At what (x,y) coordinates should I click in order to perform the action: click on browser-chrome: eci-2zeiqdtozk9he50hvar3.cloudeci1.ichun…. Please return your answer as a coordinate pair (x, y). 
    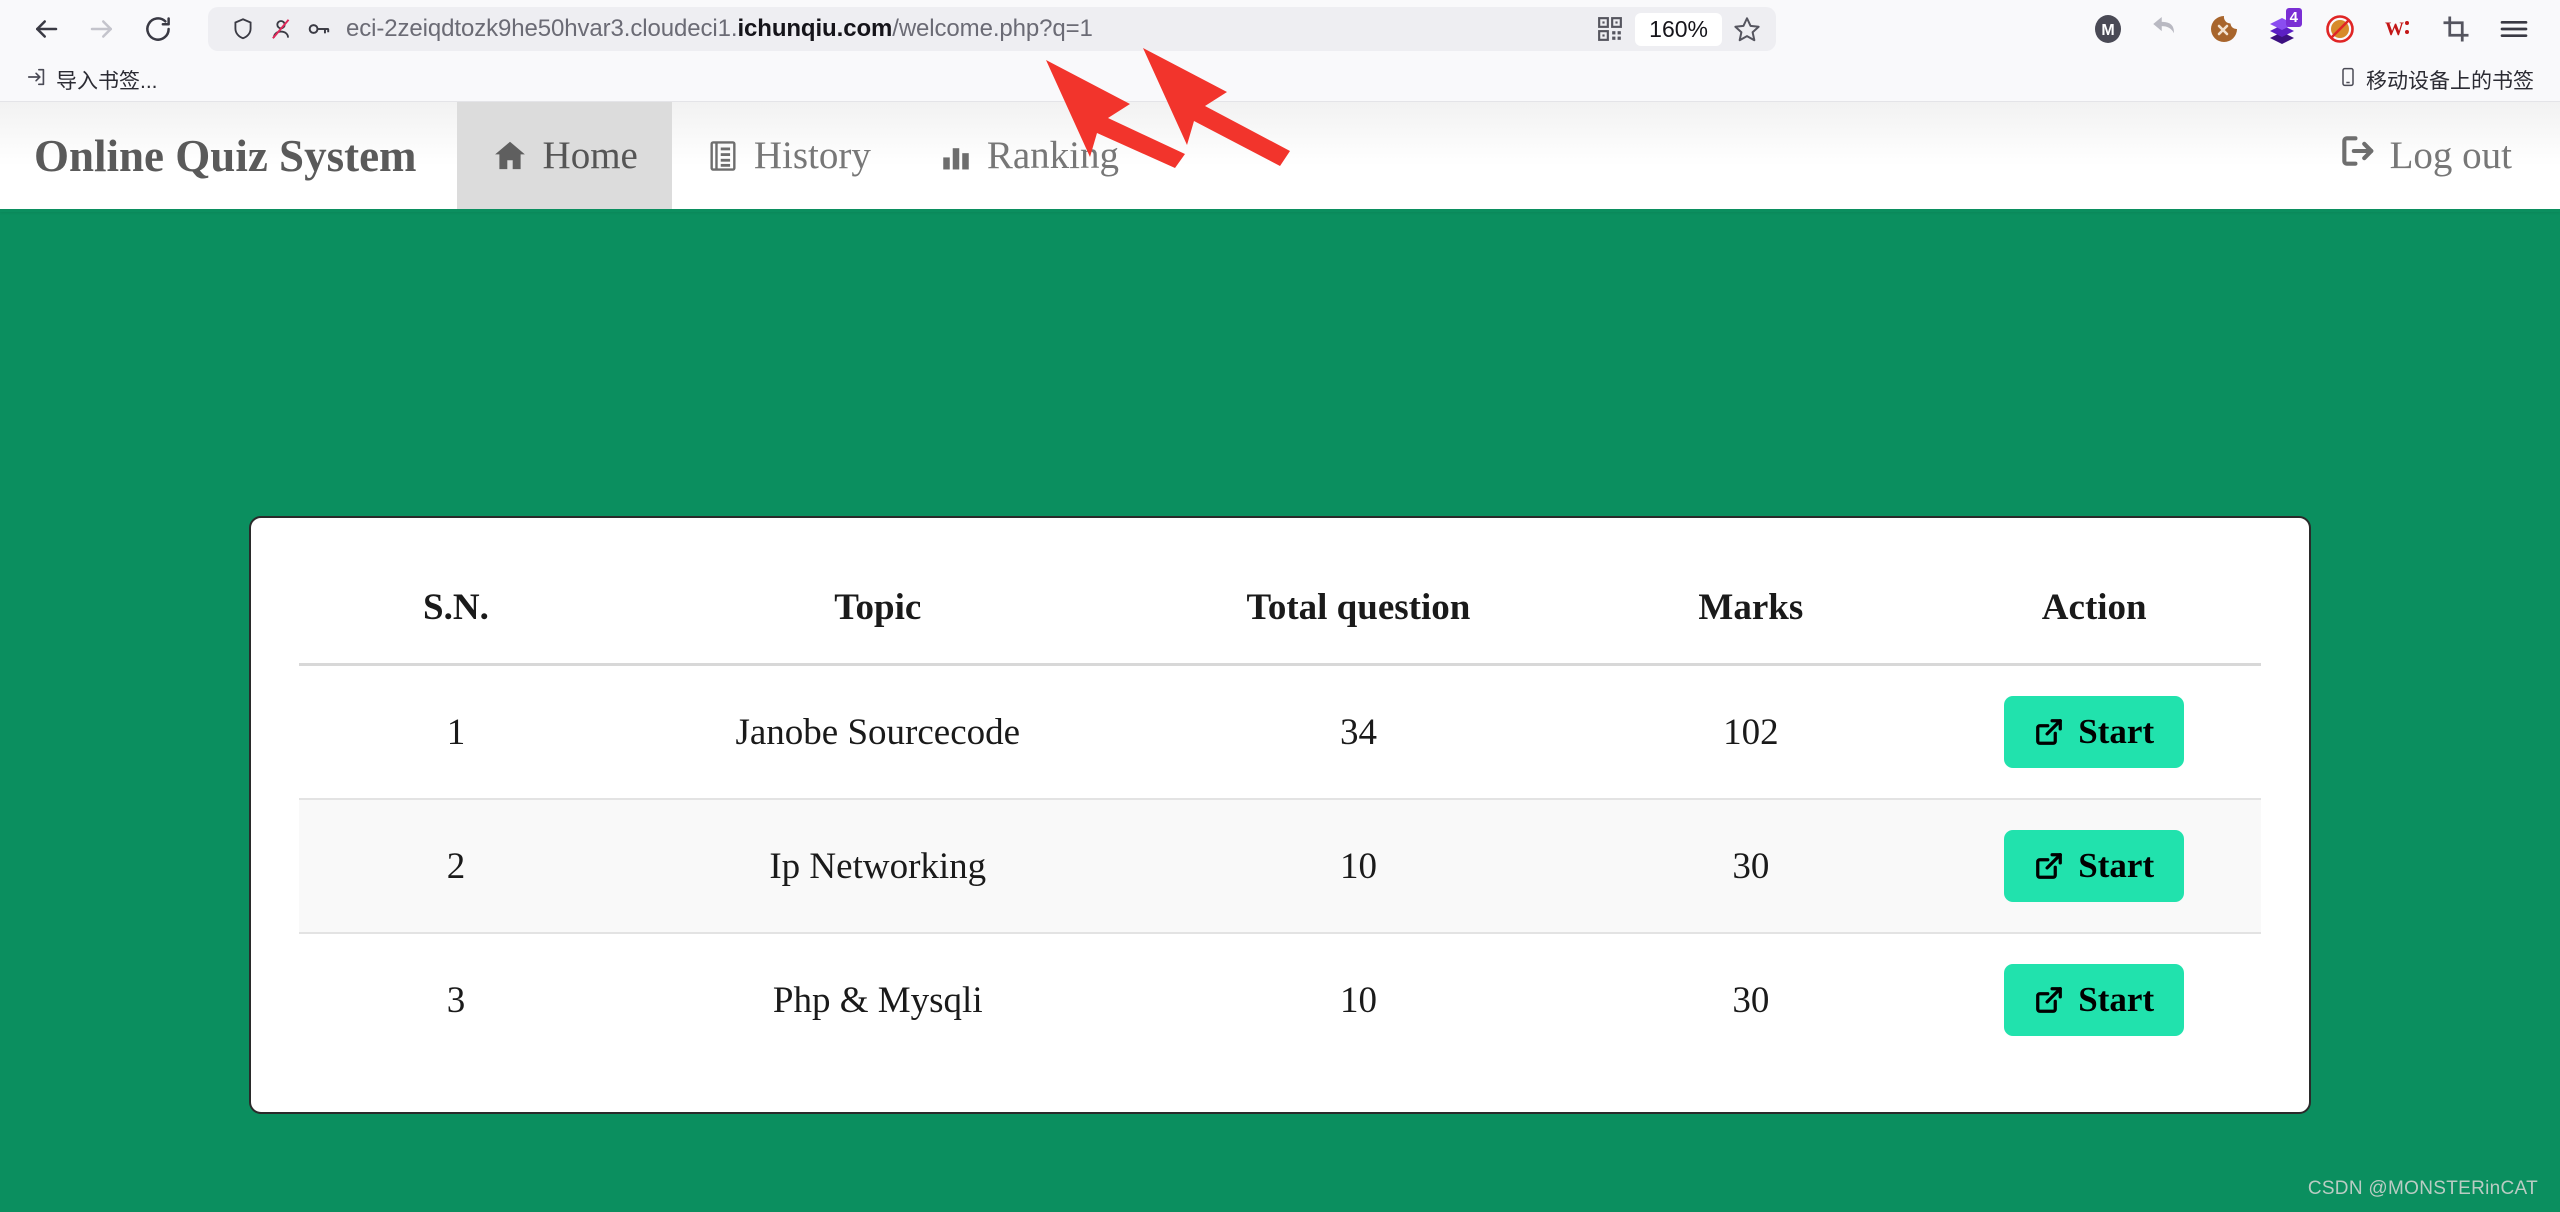
    Looking at the image, I should click on (1280, 51).